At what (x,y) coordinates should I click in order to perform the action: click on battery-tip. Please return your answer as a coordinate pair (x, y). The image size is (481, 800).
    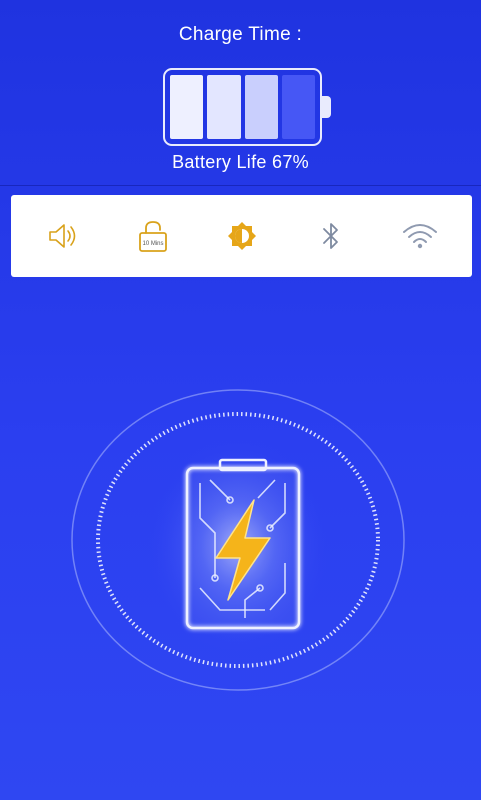
    Looking at the image, I should click on (326, 107).